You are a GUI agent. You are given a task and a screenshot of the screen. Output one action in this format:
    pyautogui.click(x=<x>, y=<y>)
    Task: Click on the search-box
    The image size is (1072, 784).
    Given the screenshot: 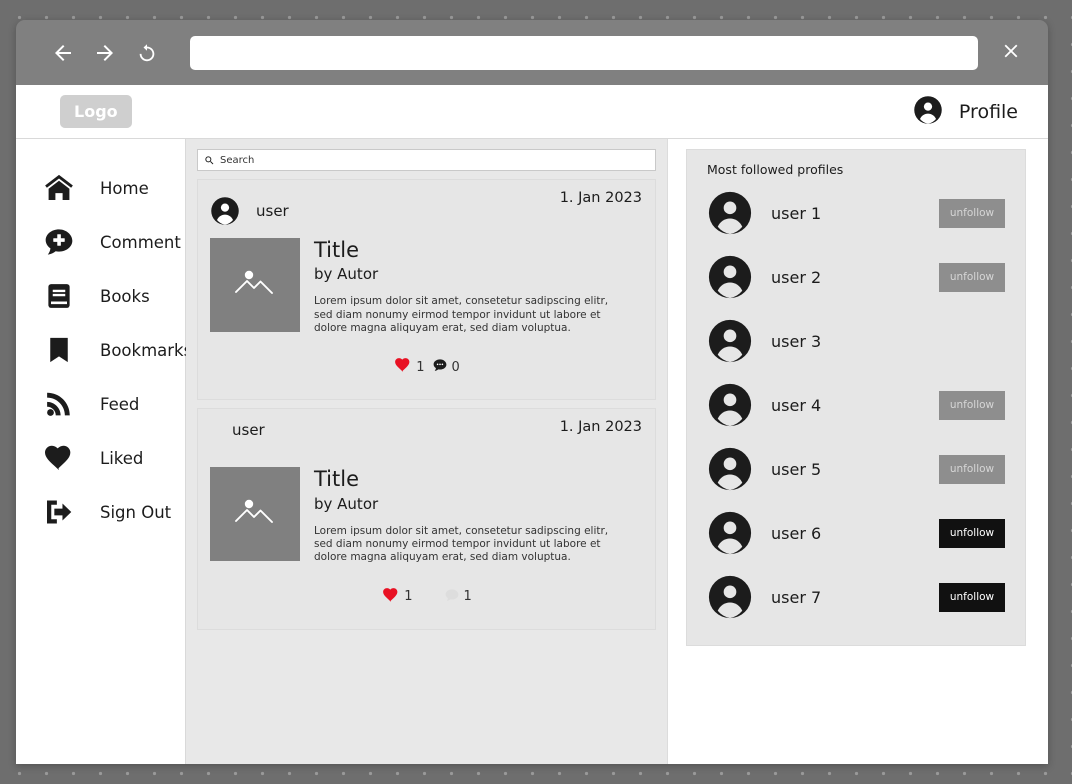 What is the action you would take?
    pyautogui.click(x=426, y=160)
    